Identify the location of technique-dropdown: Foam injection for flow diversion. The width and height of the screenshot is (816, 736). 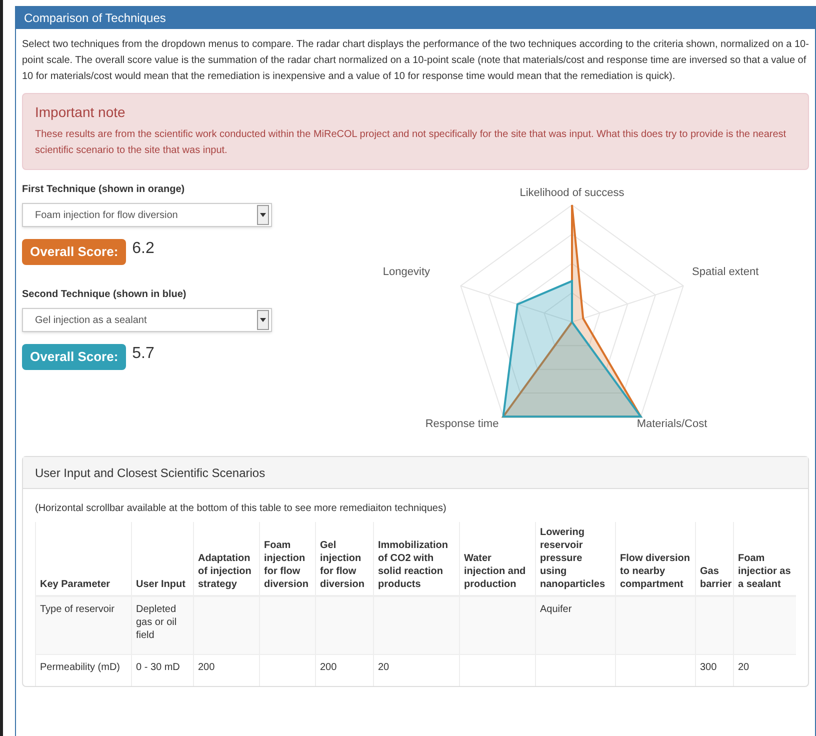
(147, 215).